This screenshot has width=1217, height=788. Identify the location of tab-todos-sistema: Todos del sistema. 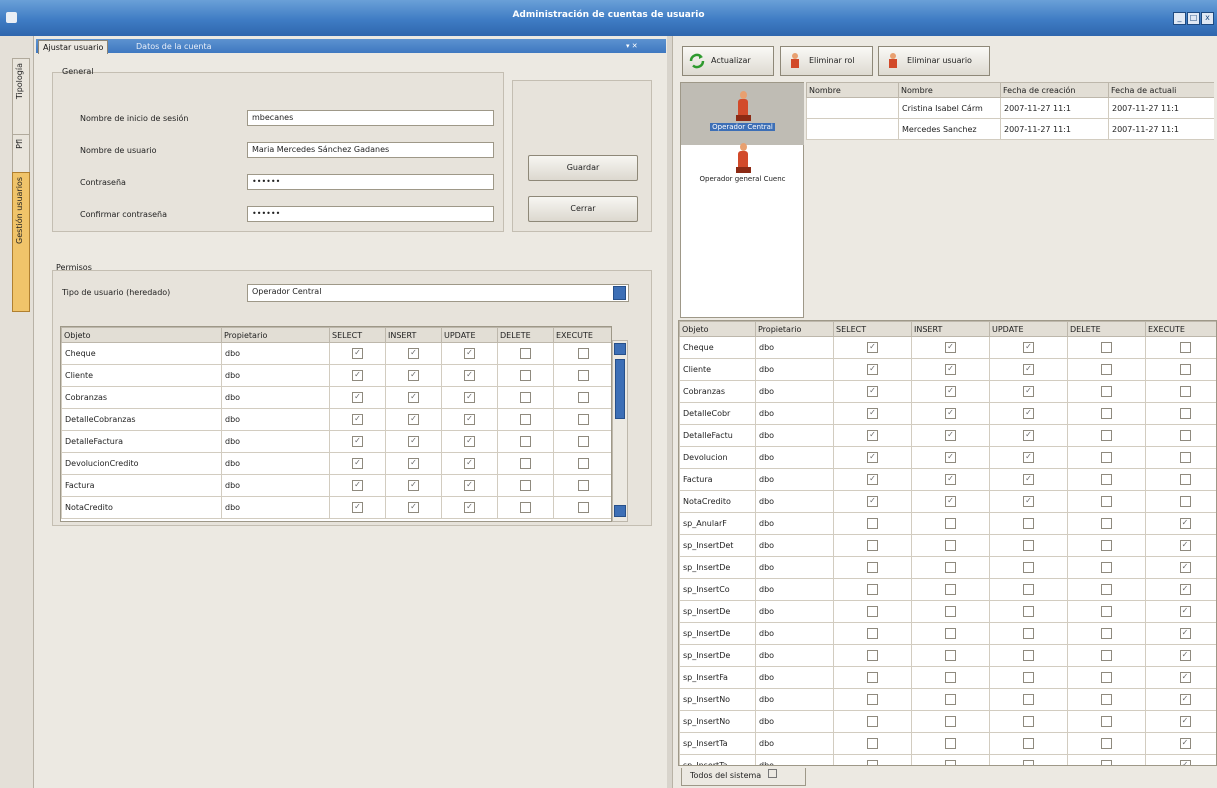
(743, 777).